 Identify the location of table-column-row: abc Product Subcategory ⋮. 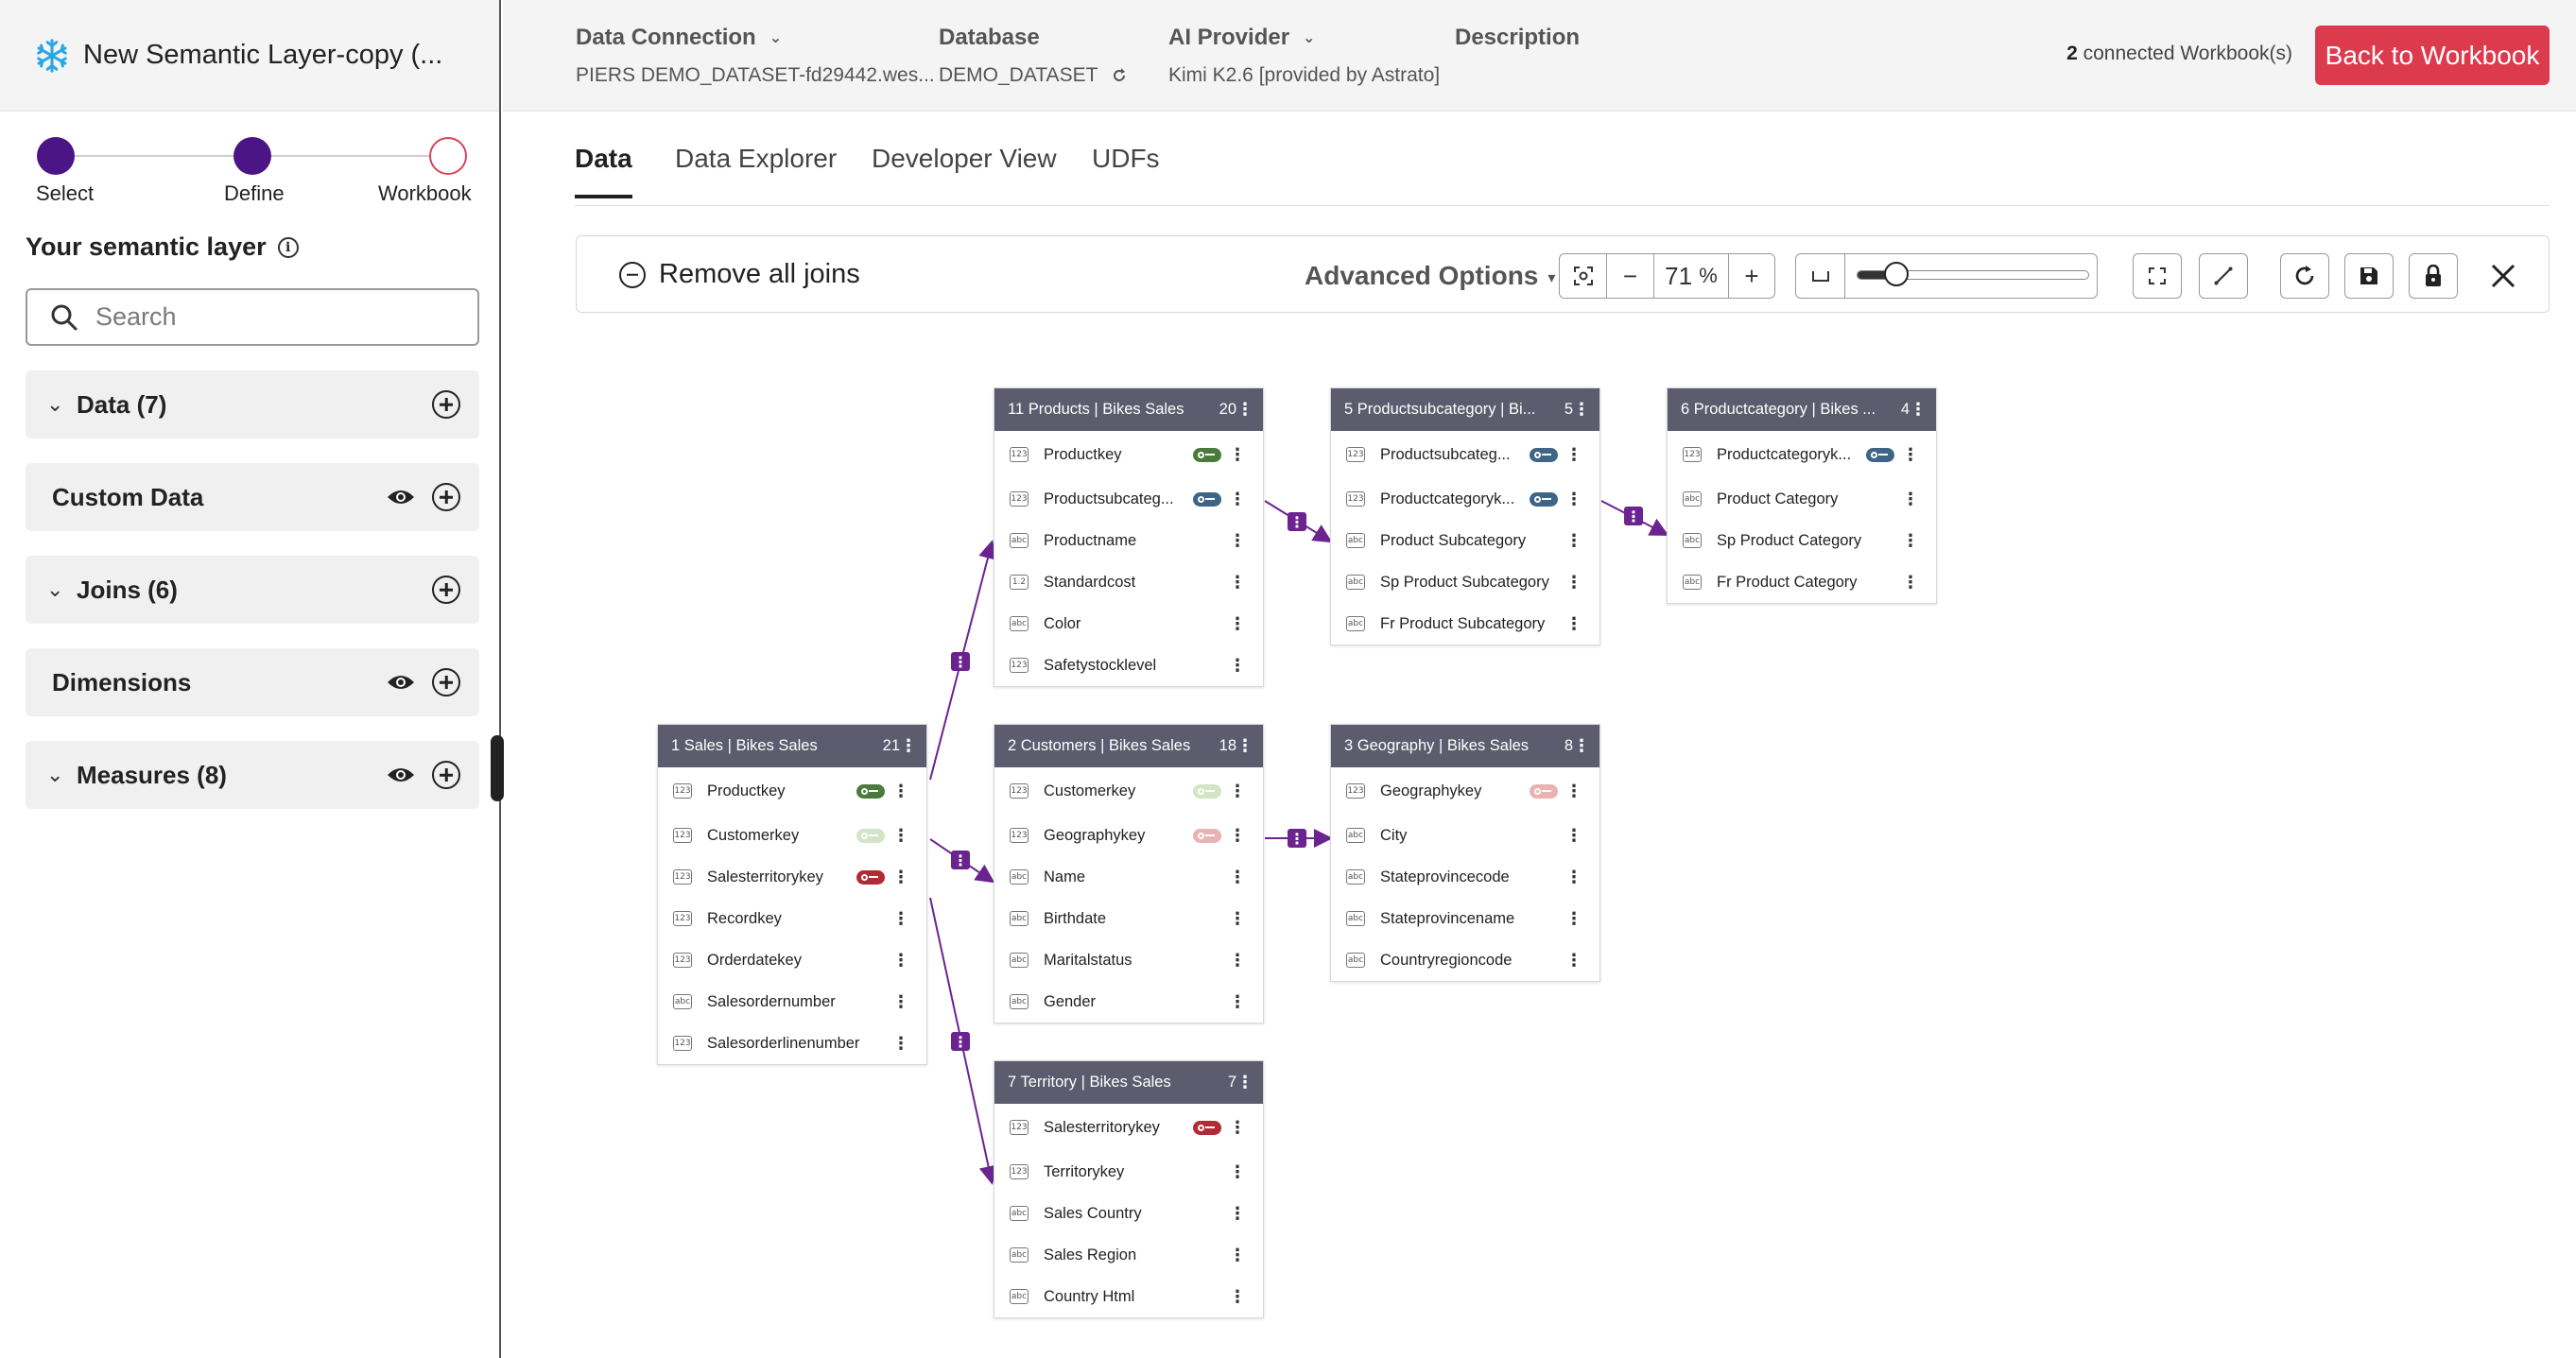
(1465, 540).